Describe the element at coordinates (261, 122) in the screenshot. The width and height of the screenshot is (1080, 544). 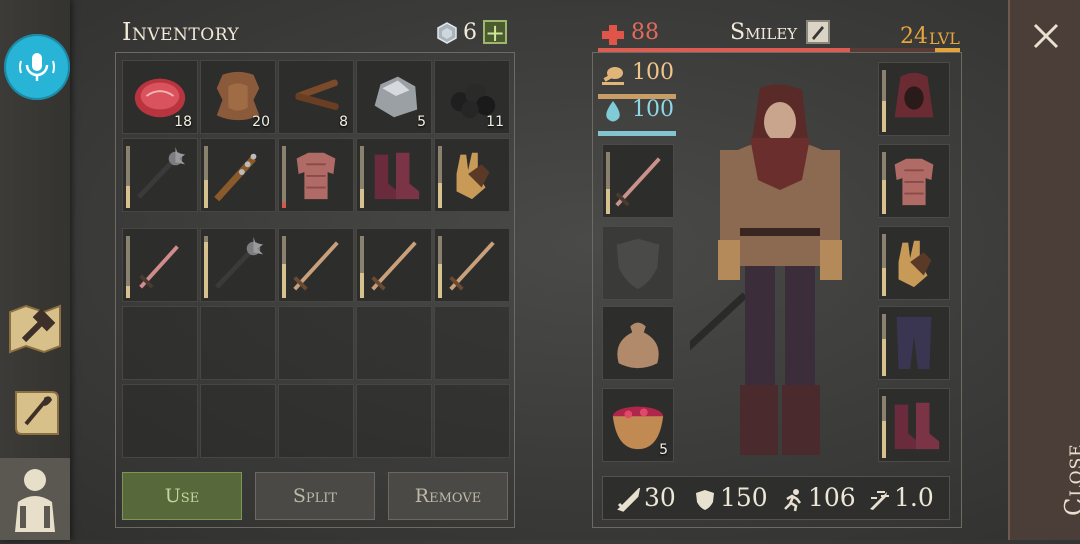
I see `item-count: 20` at that location.